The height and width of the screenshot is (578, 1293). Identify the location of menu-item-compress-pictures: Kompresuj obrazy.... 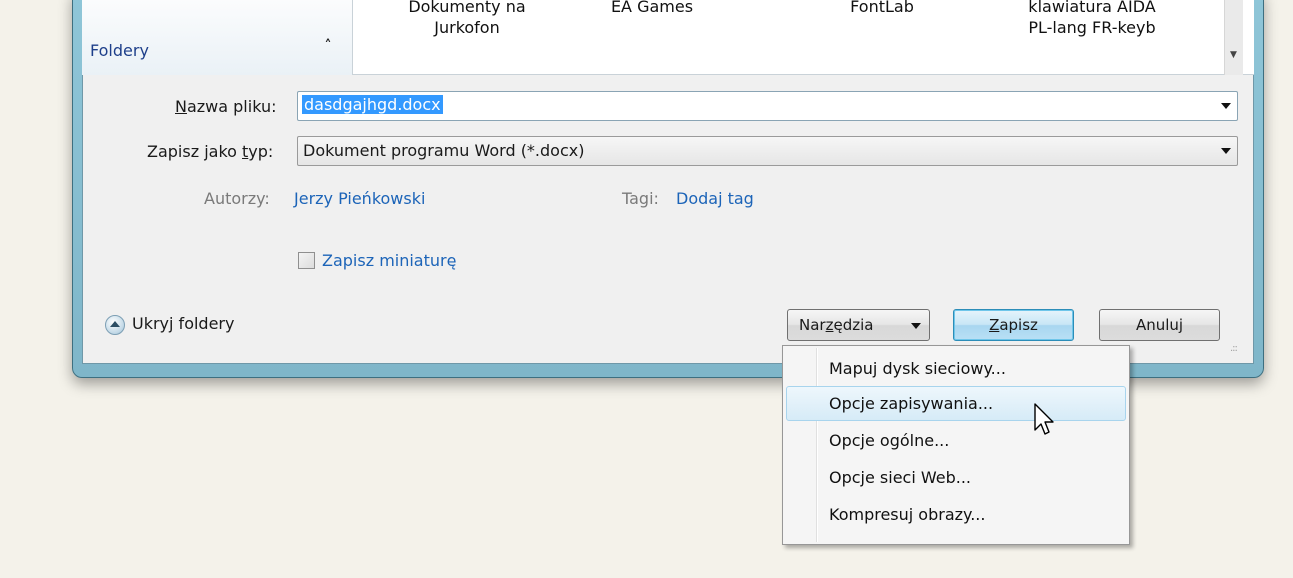
(956, 514).